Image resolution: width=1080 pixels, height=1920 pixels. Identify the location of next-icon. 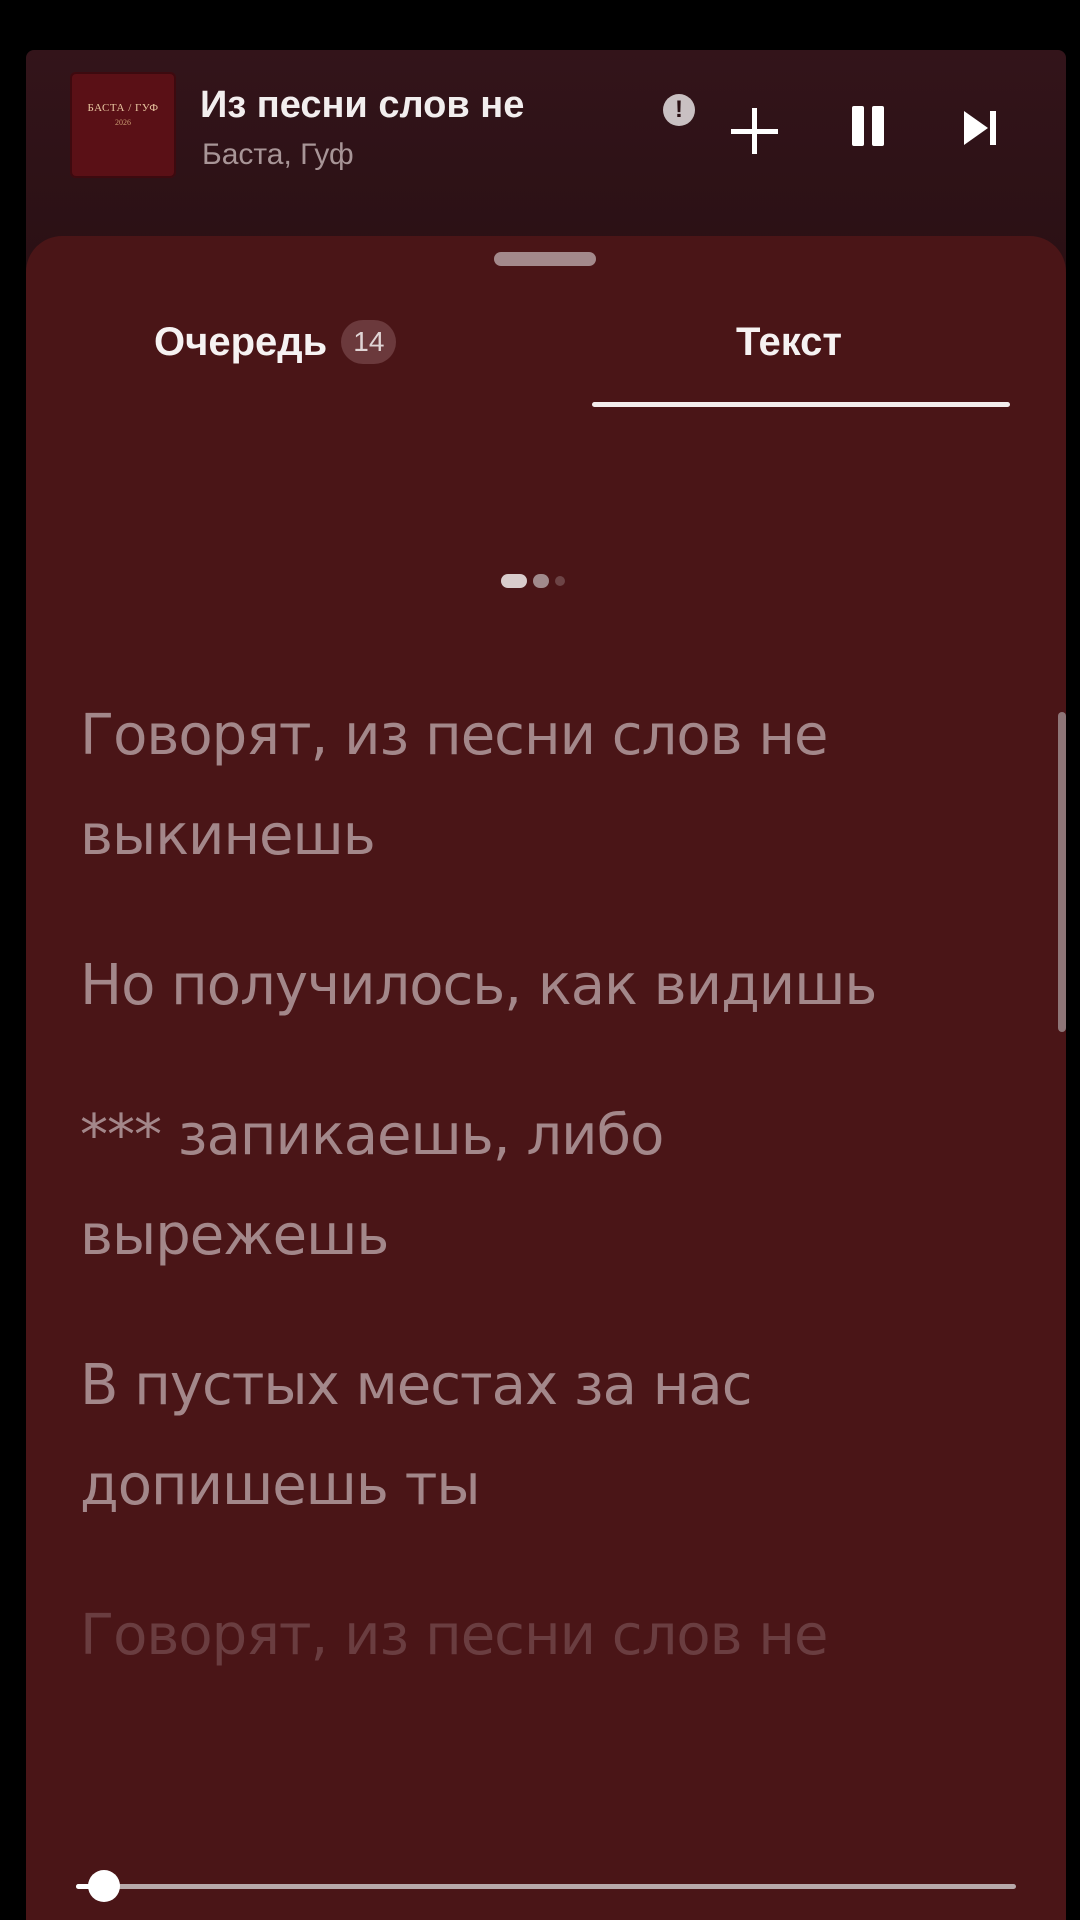
(984, 128).